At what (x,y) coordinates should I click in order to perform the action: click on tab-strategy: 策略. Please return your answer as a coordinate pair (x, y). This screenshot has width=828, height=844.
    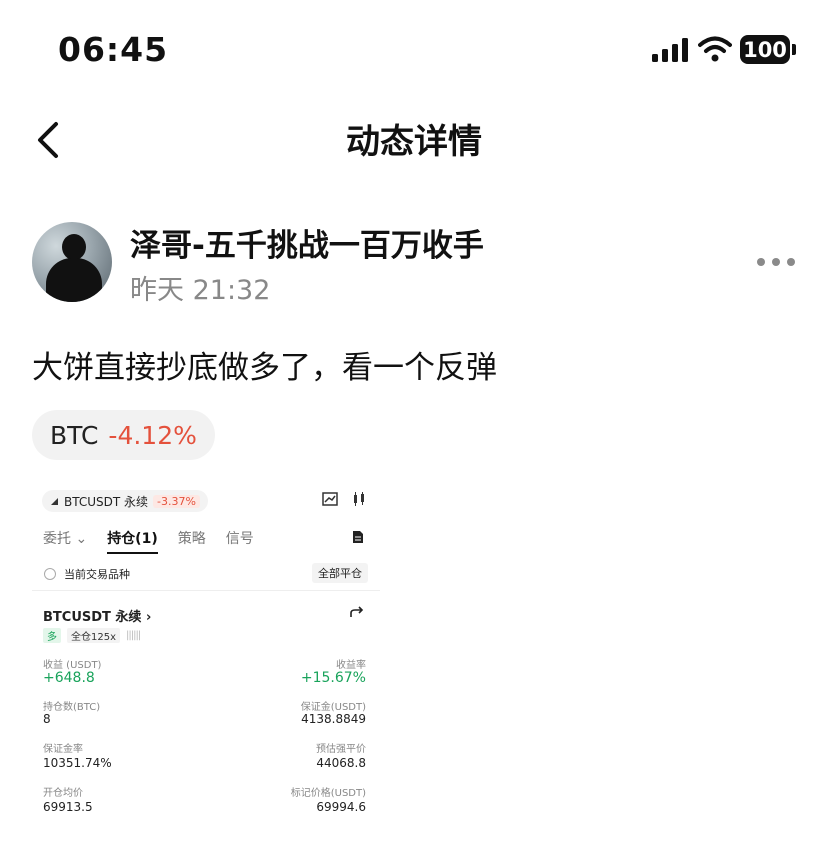
    Looking at the image, I should click on (191, 539).